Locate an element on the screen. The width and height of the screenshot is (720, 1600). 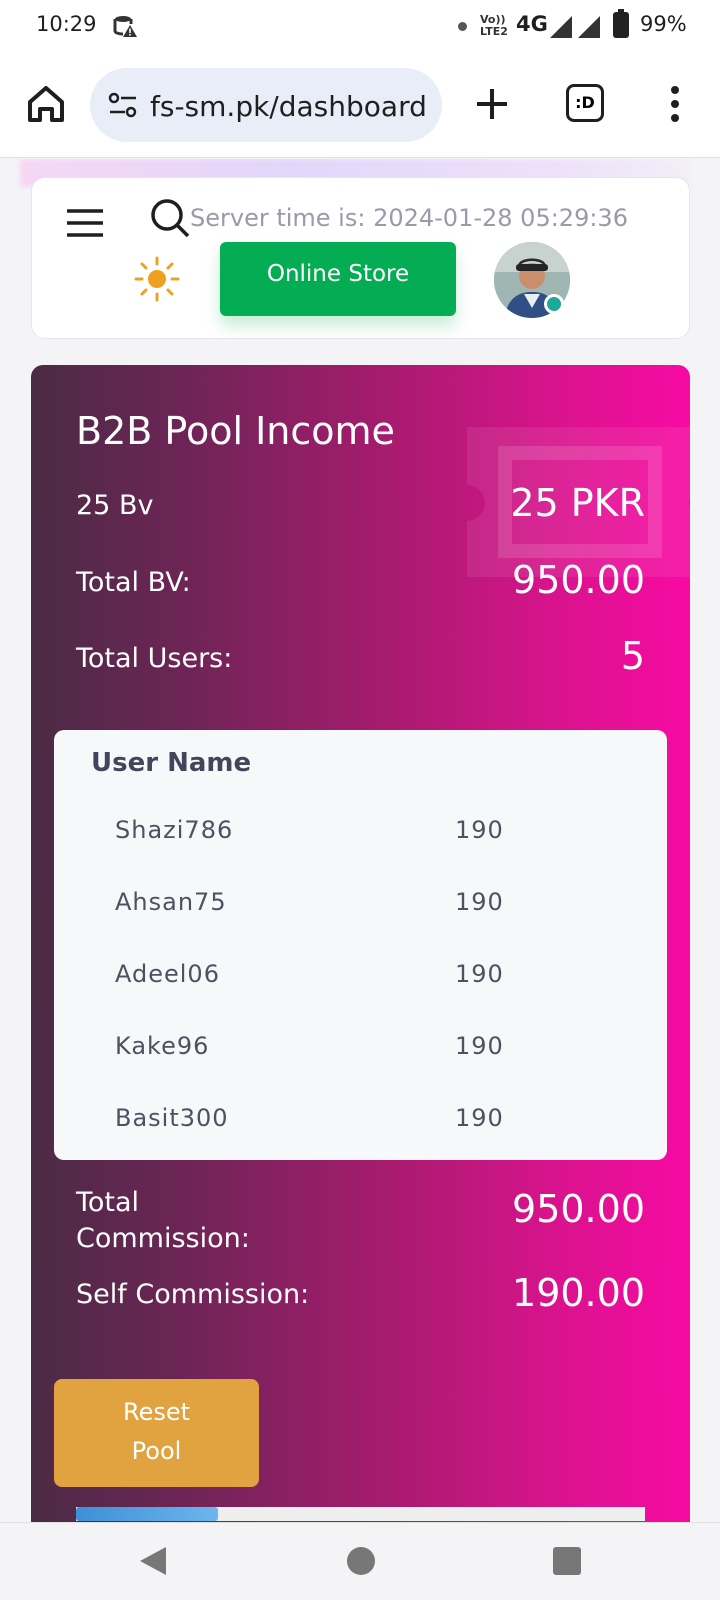
card-title: B2B Pool Income is located at coordinates (235, 431).